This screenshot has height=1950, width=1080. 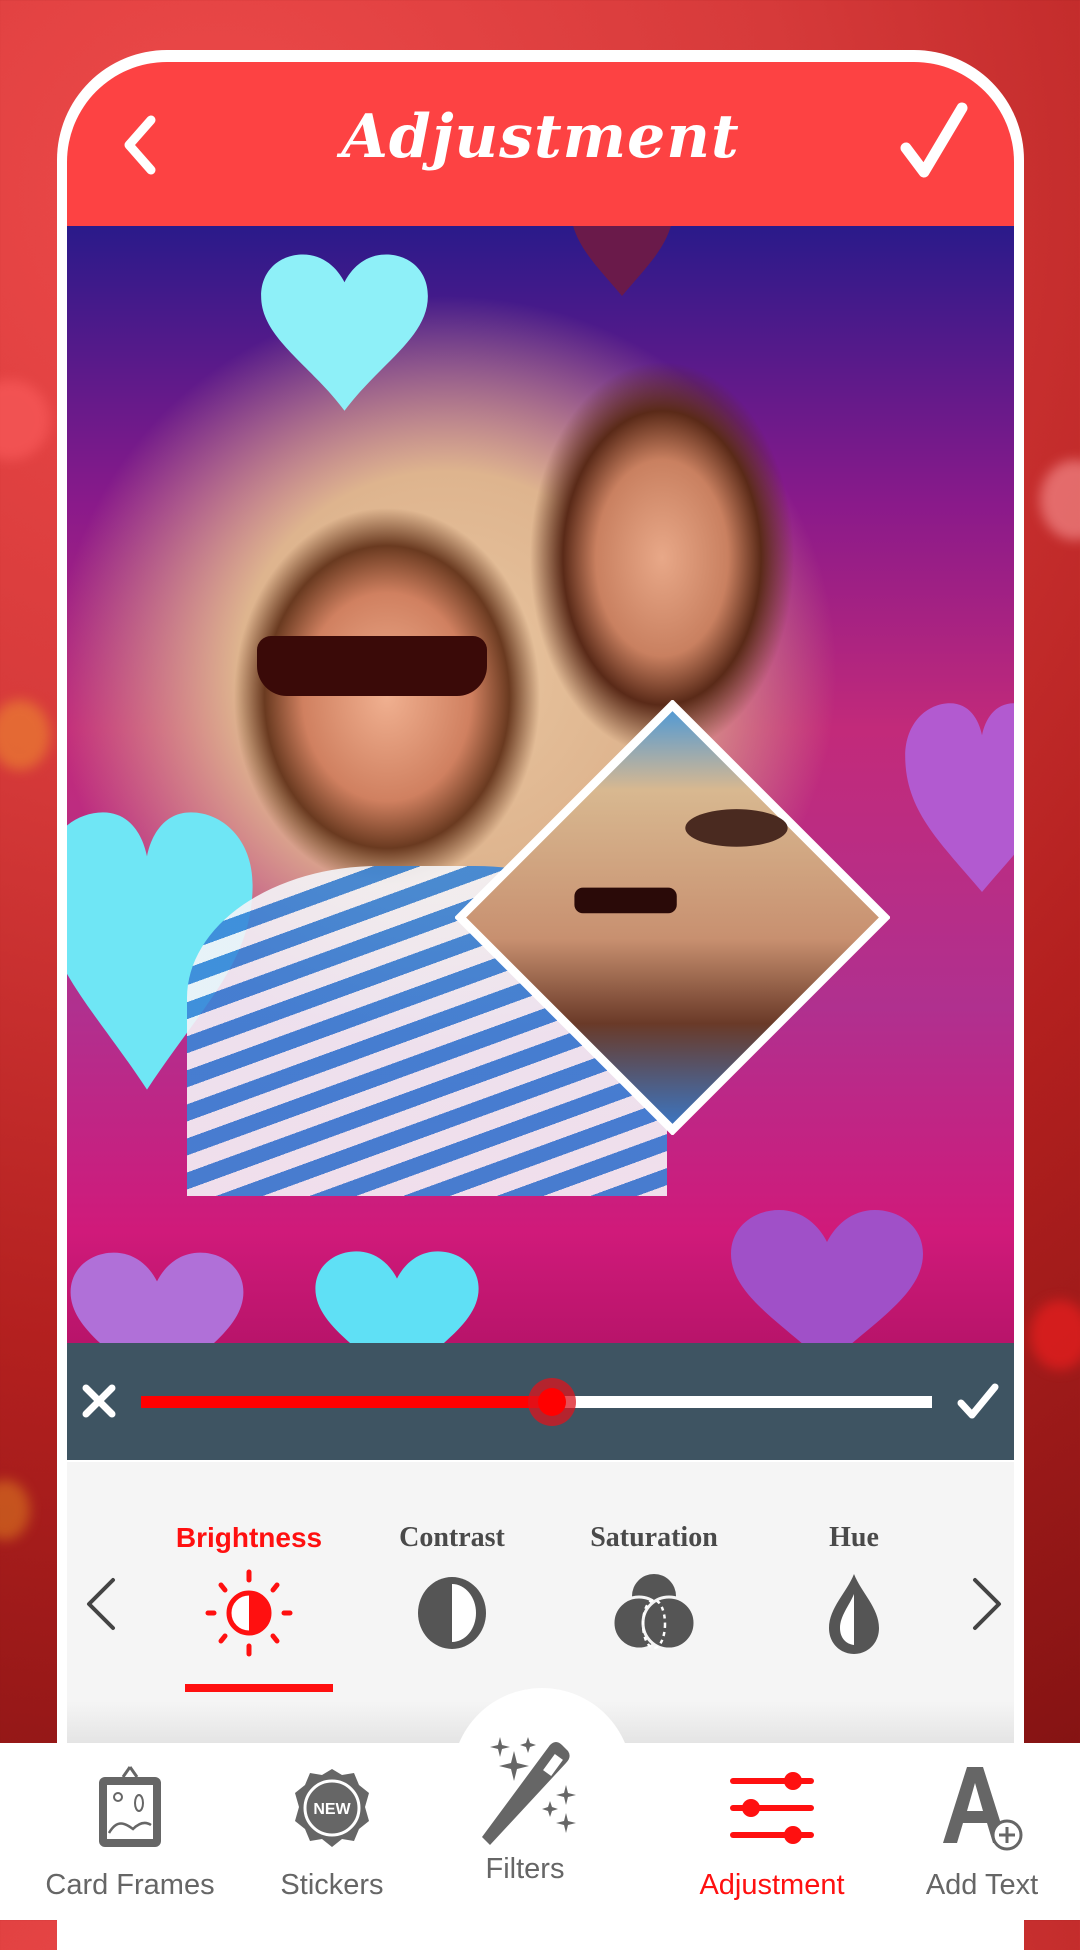 I want to click on chevron-left-icon, so click(x=101, y=1604).